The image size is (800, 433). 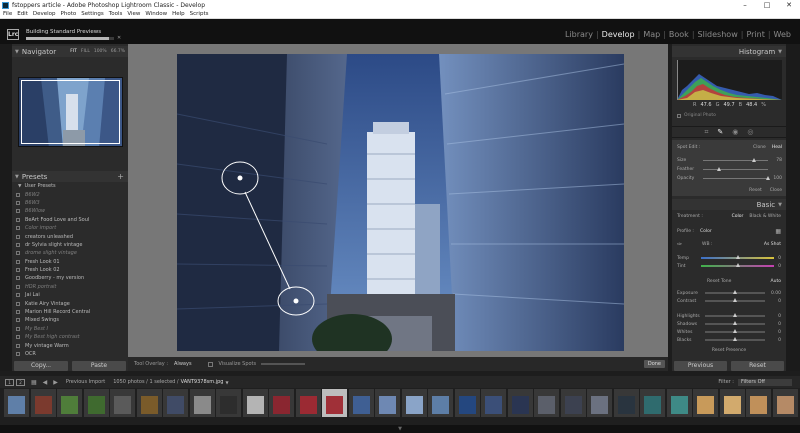 I want to click on tint-slider-knob, so click(x=737, y=265).